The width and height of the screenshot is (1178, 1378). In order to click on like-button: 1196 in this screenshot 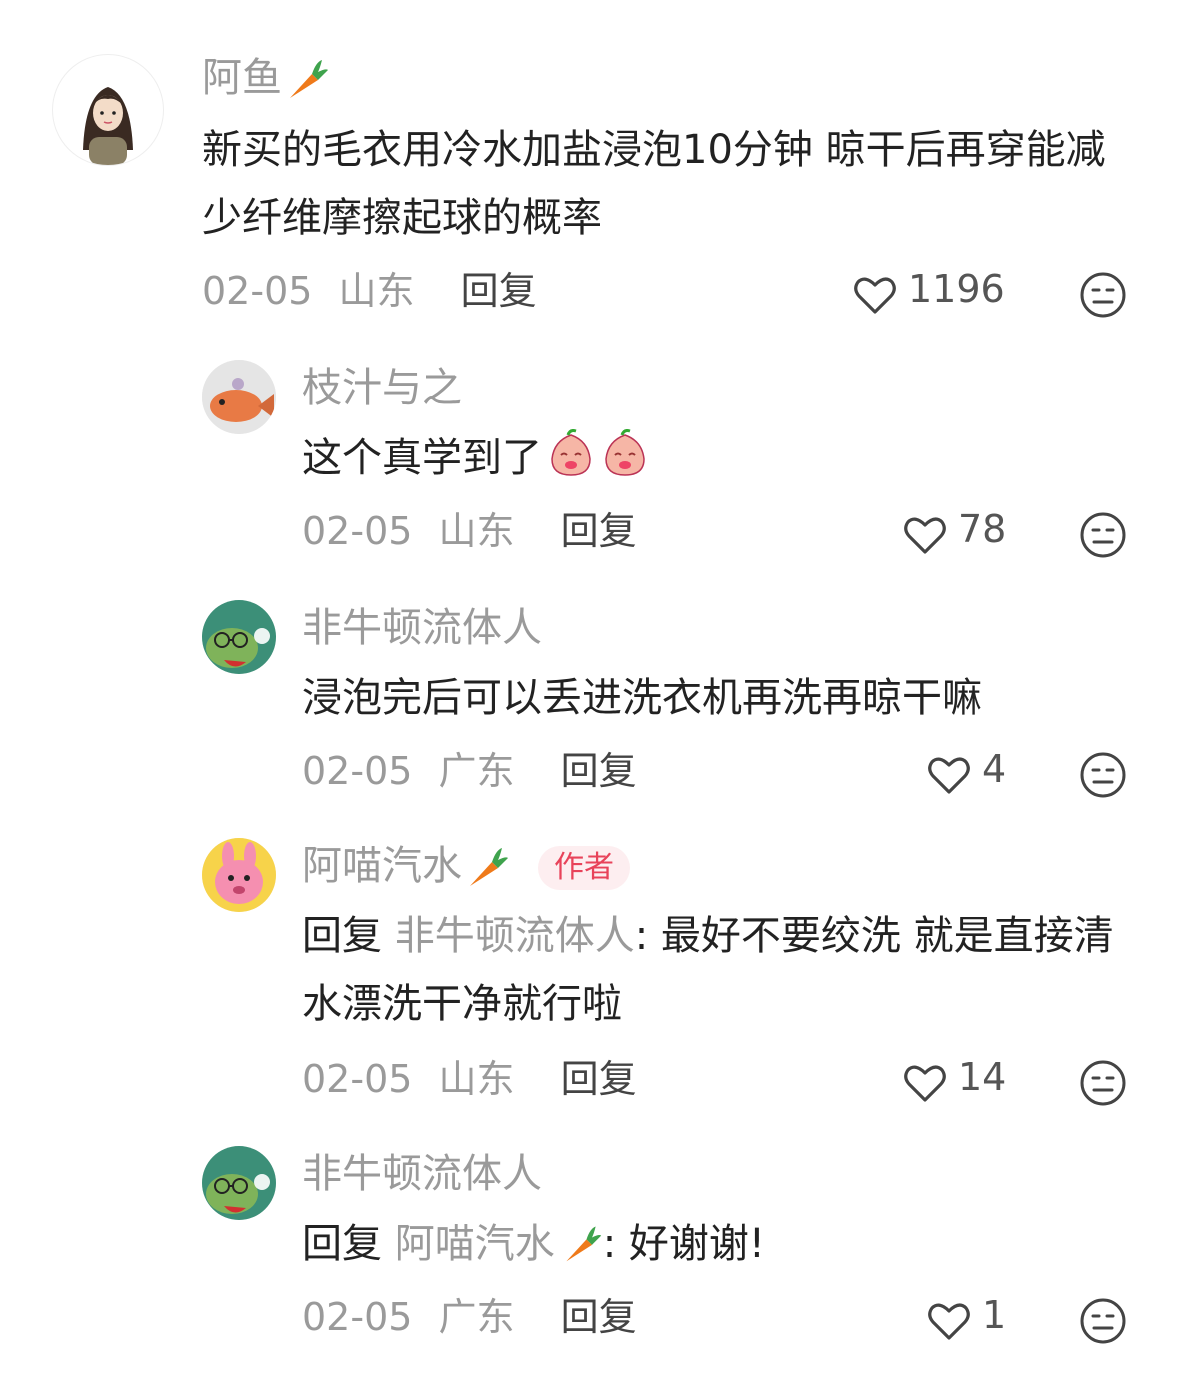, I will do `click(927, 293)`.